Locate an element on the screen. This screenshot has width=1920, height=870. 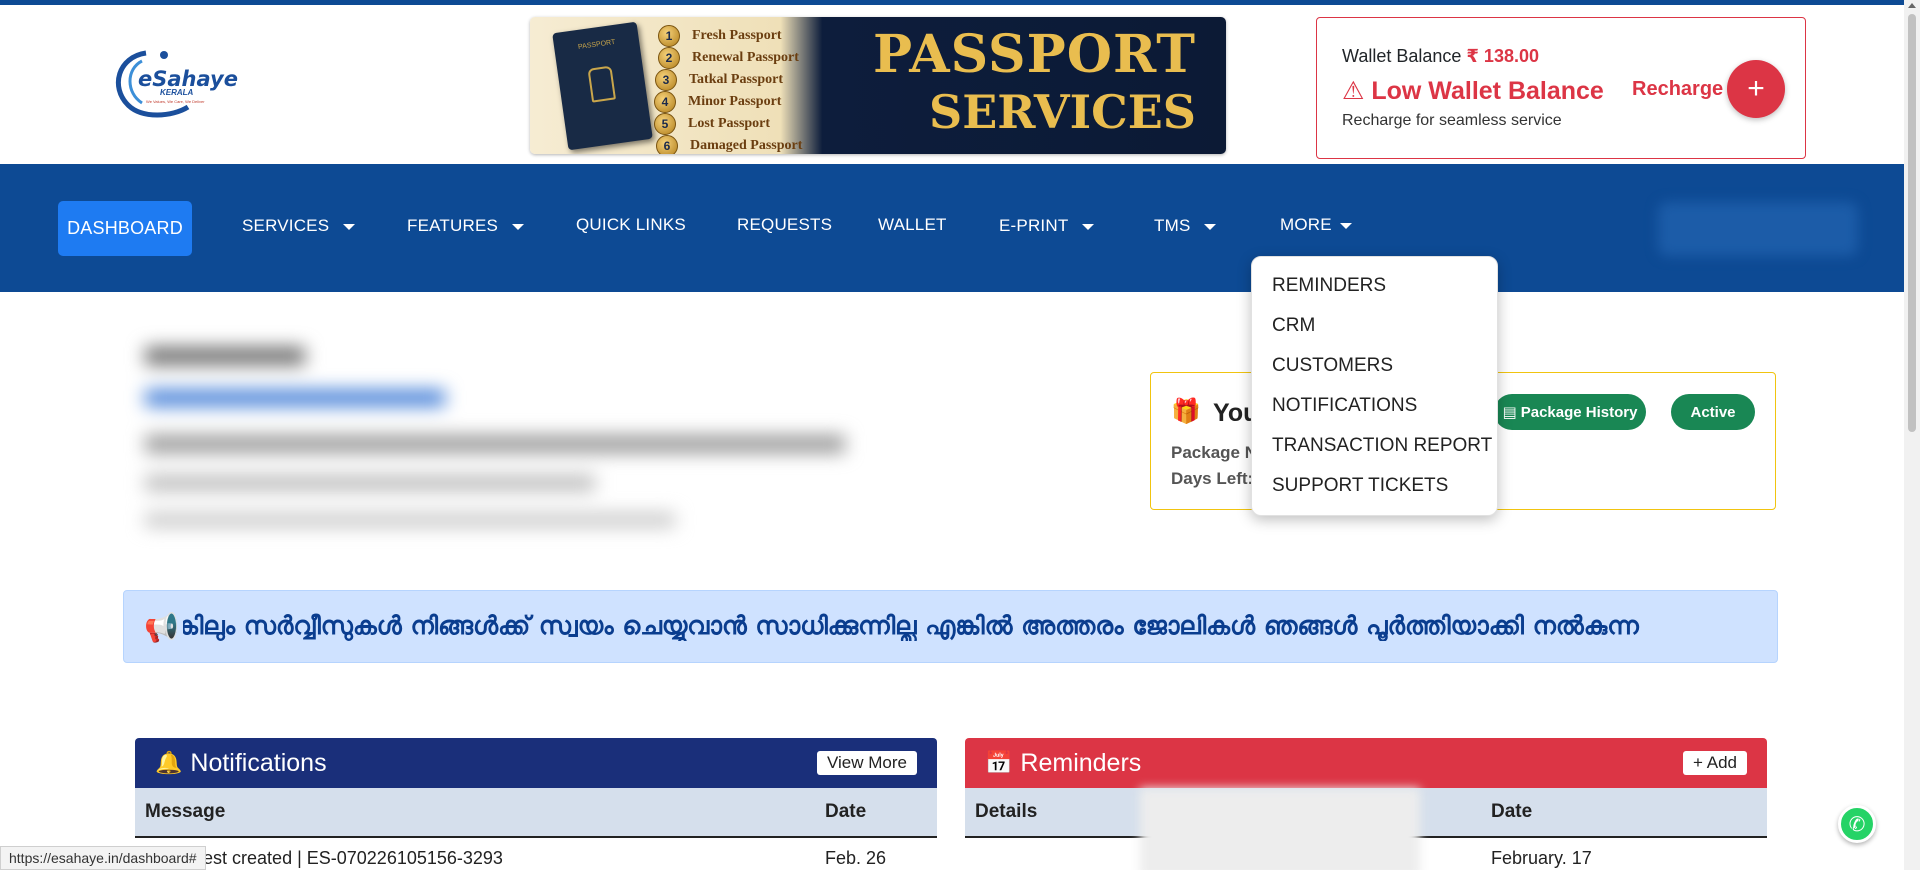
coin-icon: 3 is located at coordinates (666, 80).